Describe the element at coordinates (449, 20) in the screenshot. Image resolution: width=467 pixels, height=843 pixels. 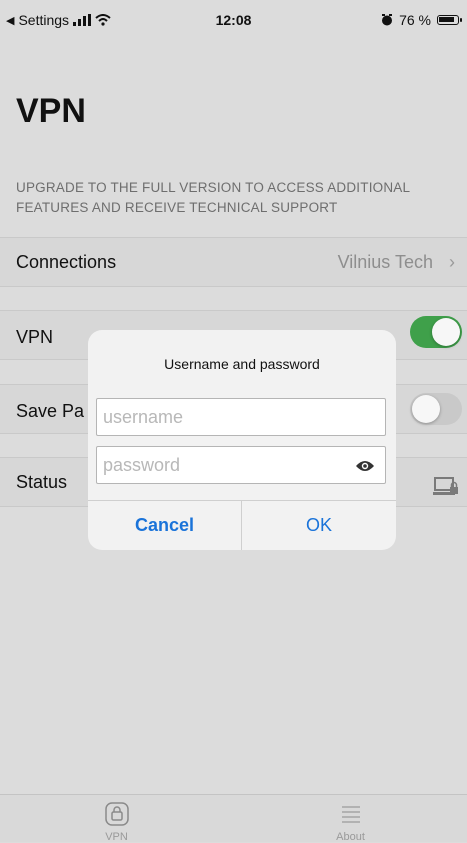
I see `battery-icon` at that location.